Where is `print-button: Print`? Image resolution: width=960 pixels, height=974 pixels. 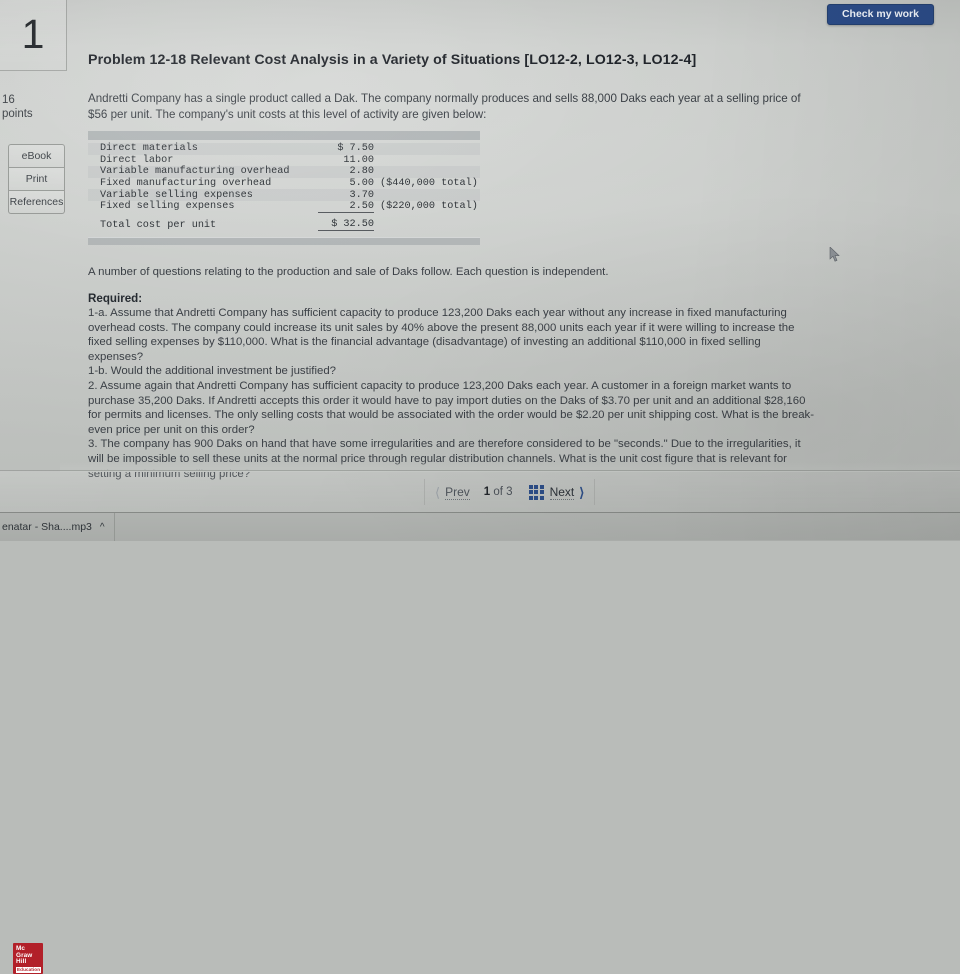 print-button: Print is located at coordinates (36, 179).